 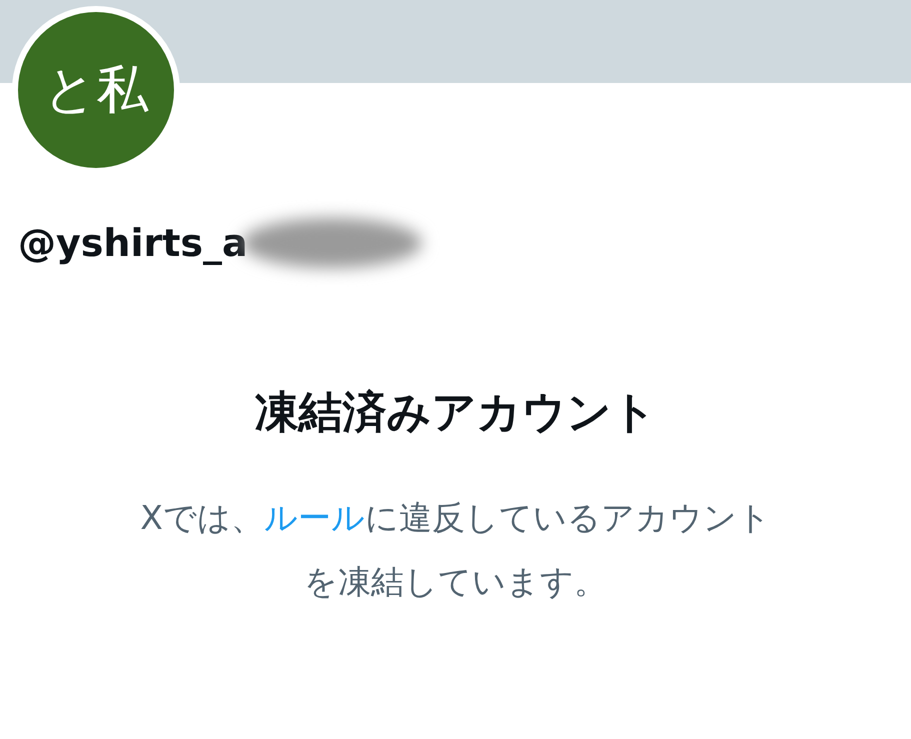 What do you see at coordinates (456, 413) in the screenshot?
I see `suspended-title: 凍結済みアカウント` at bounding box center [456, 413].